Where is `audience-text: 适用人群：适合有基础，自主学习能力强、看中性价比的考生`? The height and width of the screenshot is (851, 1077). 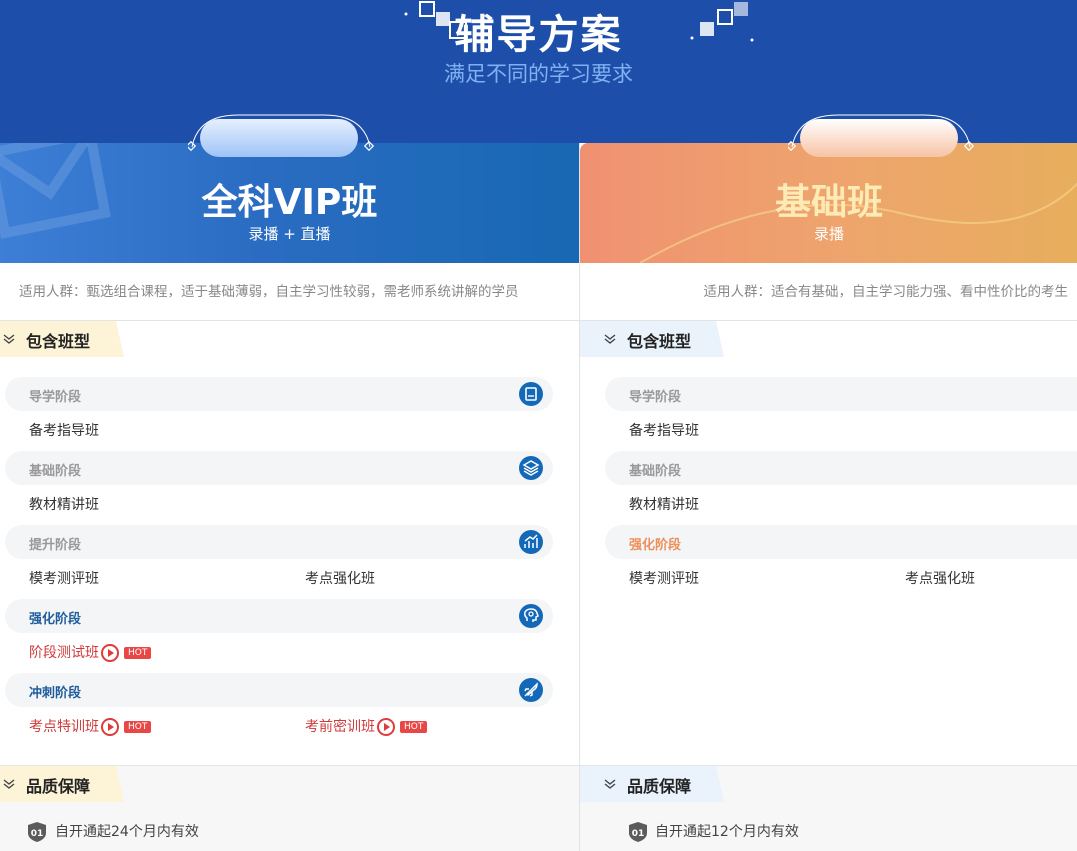
audience-text: 适用人群：适合有基础，自主学习能力强、看中性价比的考生 is located at coordinates (828, 292).